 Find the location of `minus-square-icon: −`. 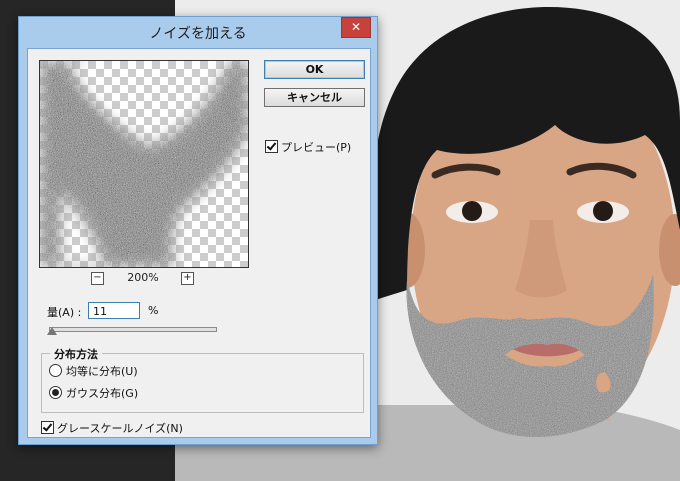

minus-square-icon: − is located at coordinates (97, 277).